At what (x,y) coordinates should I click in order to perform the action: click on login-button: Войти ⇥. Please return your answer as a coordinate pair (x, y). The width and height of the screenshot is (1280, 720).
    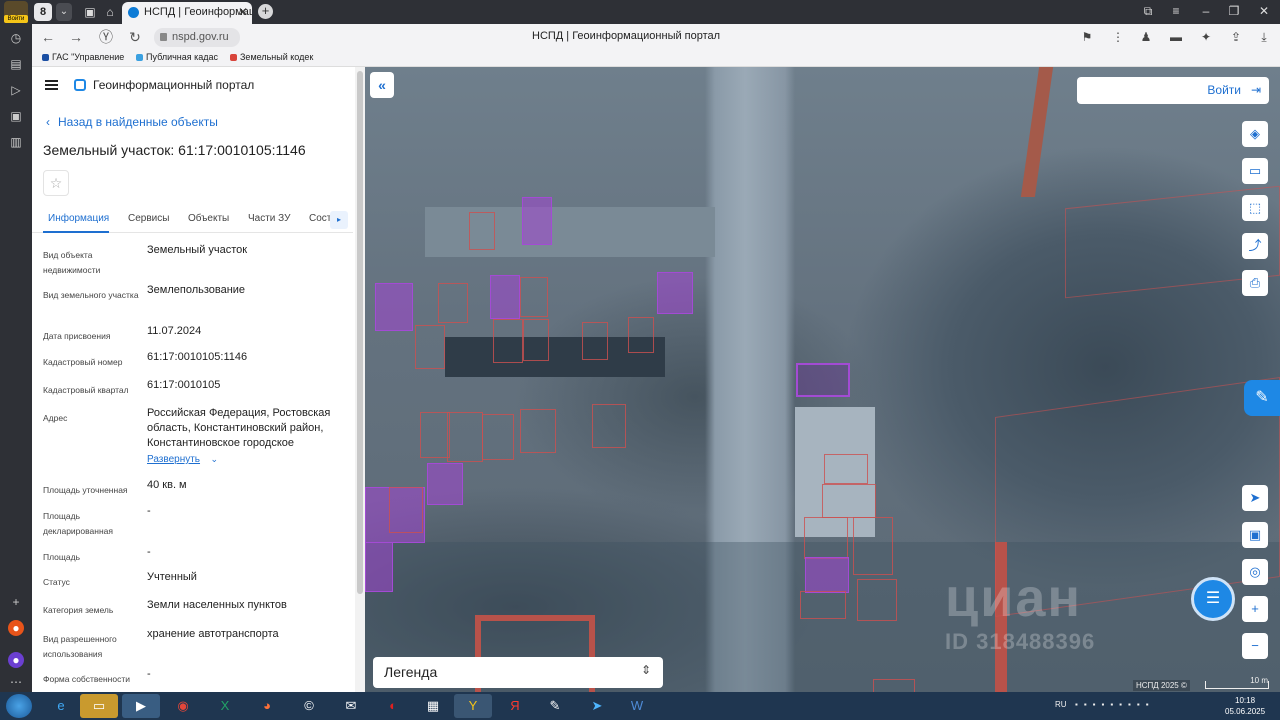
    Looking at the image, I should click on (1173, 90).